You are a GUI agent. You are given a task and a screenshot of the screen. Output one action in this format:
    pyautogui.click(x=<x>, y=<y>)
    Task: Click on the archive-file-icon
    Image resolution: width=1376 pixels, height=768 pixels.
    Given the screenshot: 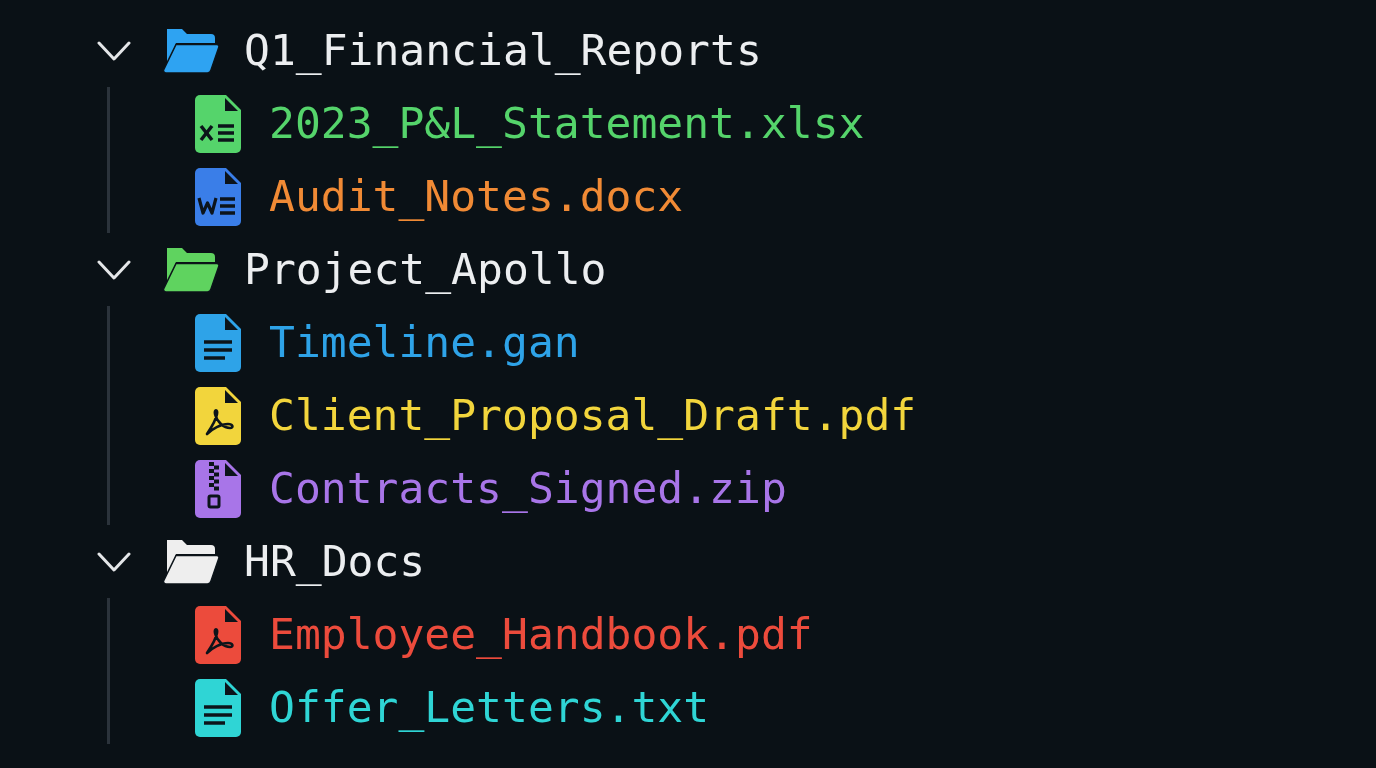 What is the action you would take?
    pyautogui.click(x=218, y=488)
    